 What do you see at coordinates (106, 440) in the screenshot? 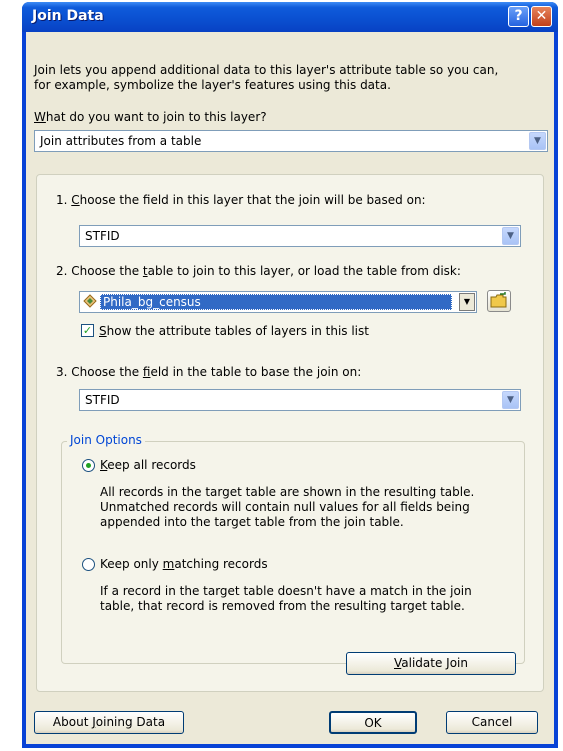
I see `join-options-label: Join Options` at bounding box center [106, 440].